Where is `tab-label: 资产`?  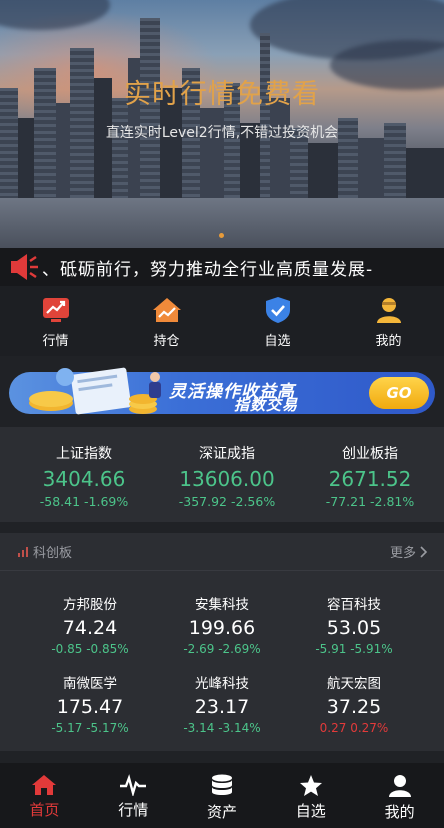 tab-label: 资产 is located at coordinates (221, 812).